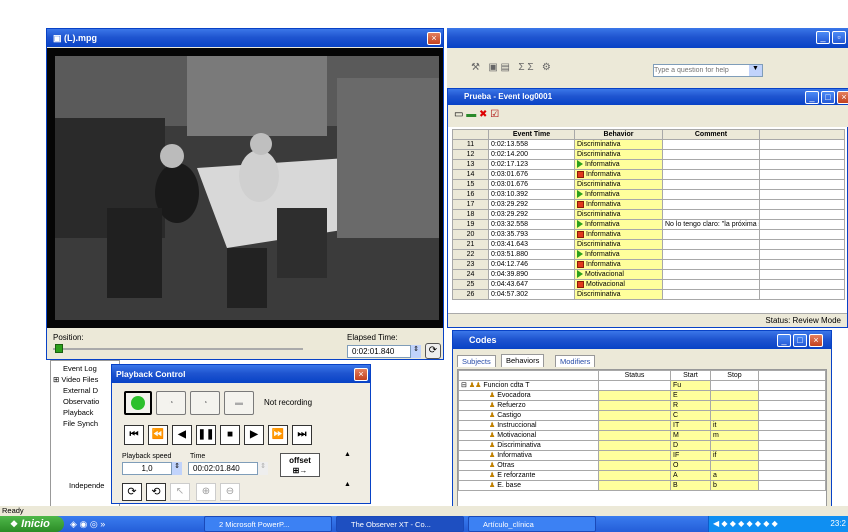  Describe the element at coordinates (59, 348) in the screenshot. I see `position-thumb` at that location.